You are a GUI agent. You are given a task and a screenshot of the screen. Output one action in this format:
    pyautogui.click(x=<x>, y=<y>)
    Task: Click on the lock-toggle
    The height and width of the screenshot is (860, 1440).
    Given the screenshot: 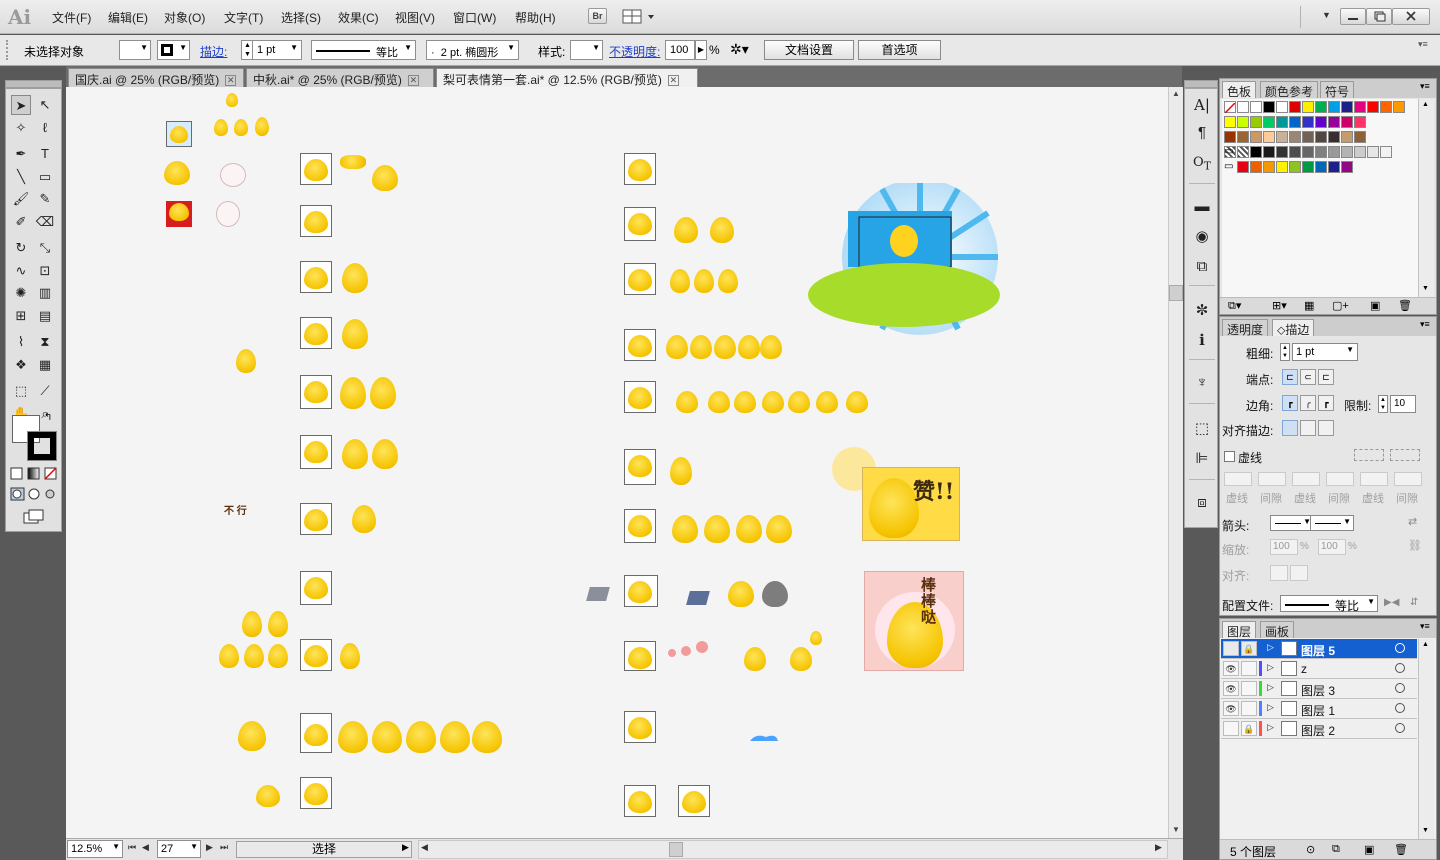 What is the action you would take?
    pyautogui.click(x=1249, y=668)
    